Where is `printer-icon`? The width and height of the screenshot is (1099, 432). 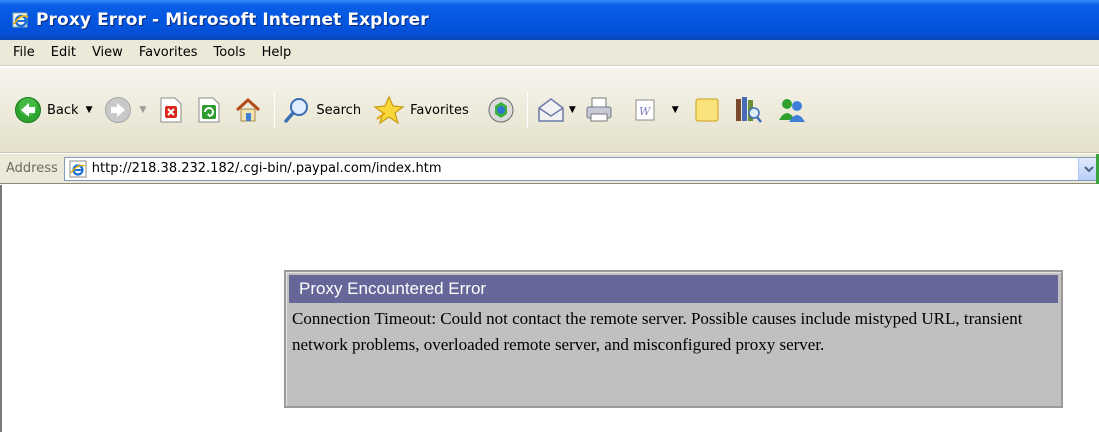 printer-icon is located at coordinates (599, 109).